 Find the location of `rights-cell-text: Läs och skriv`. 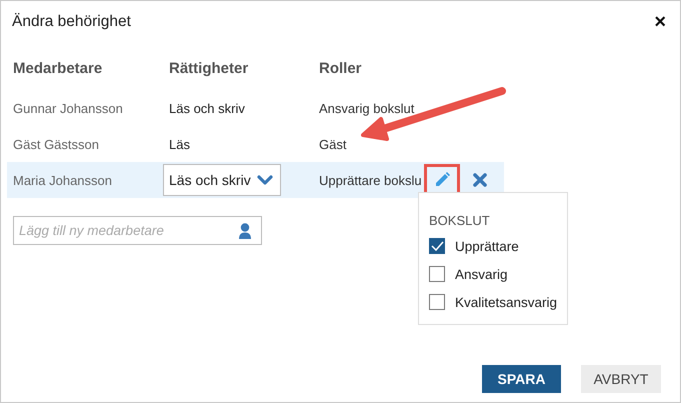

rights-cell-text: Läs och skriv is located at coordinates (207, 109).